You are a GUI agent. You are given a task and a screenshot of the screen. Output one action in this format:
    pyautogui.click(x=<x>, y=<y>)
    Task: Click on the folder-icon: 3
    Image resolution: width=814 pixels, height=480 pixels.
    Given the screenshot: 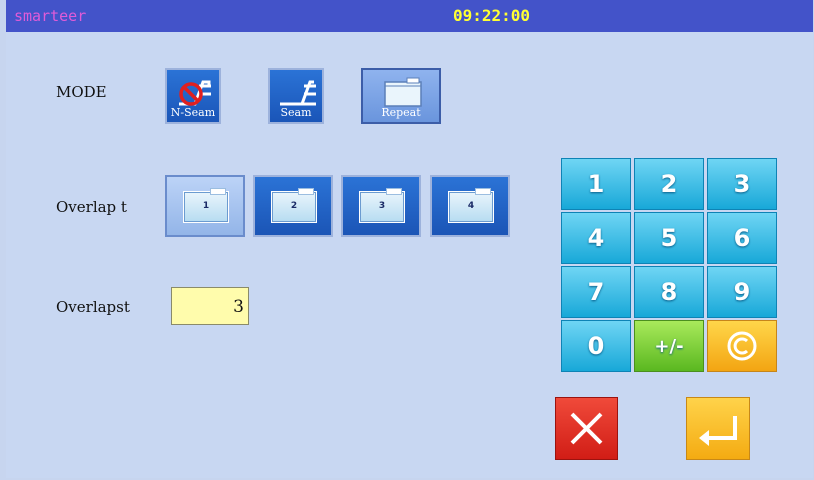 What is the action you would take?
    pyautogui.click(x=382, y=205)
    